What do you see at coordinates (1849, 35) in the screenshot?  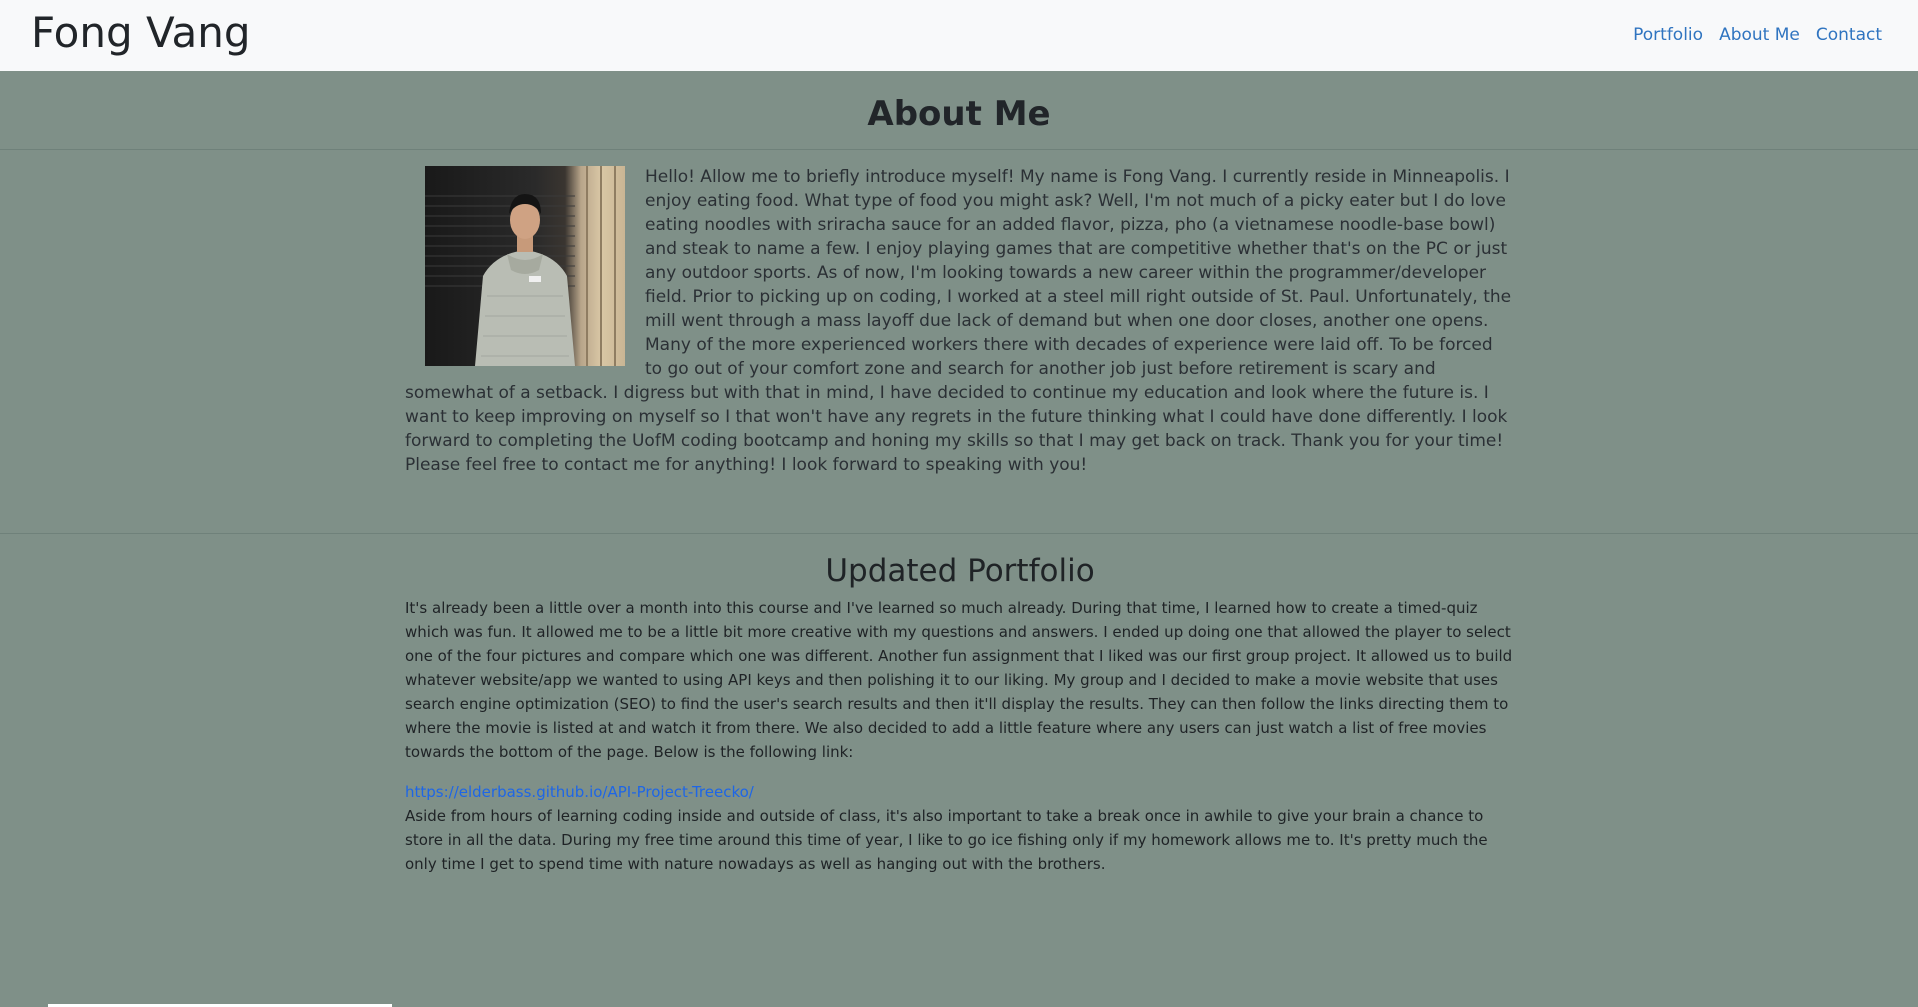 I see `nav-link-contact: Contact` at bounding box center [1849, 35].